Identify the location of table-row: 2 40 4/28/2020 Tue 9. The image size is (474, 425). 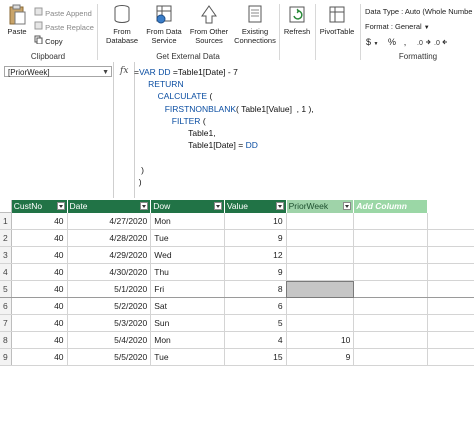
(237, 238).